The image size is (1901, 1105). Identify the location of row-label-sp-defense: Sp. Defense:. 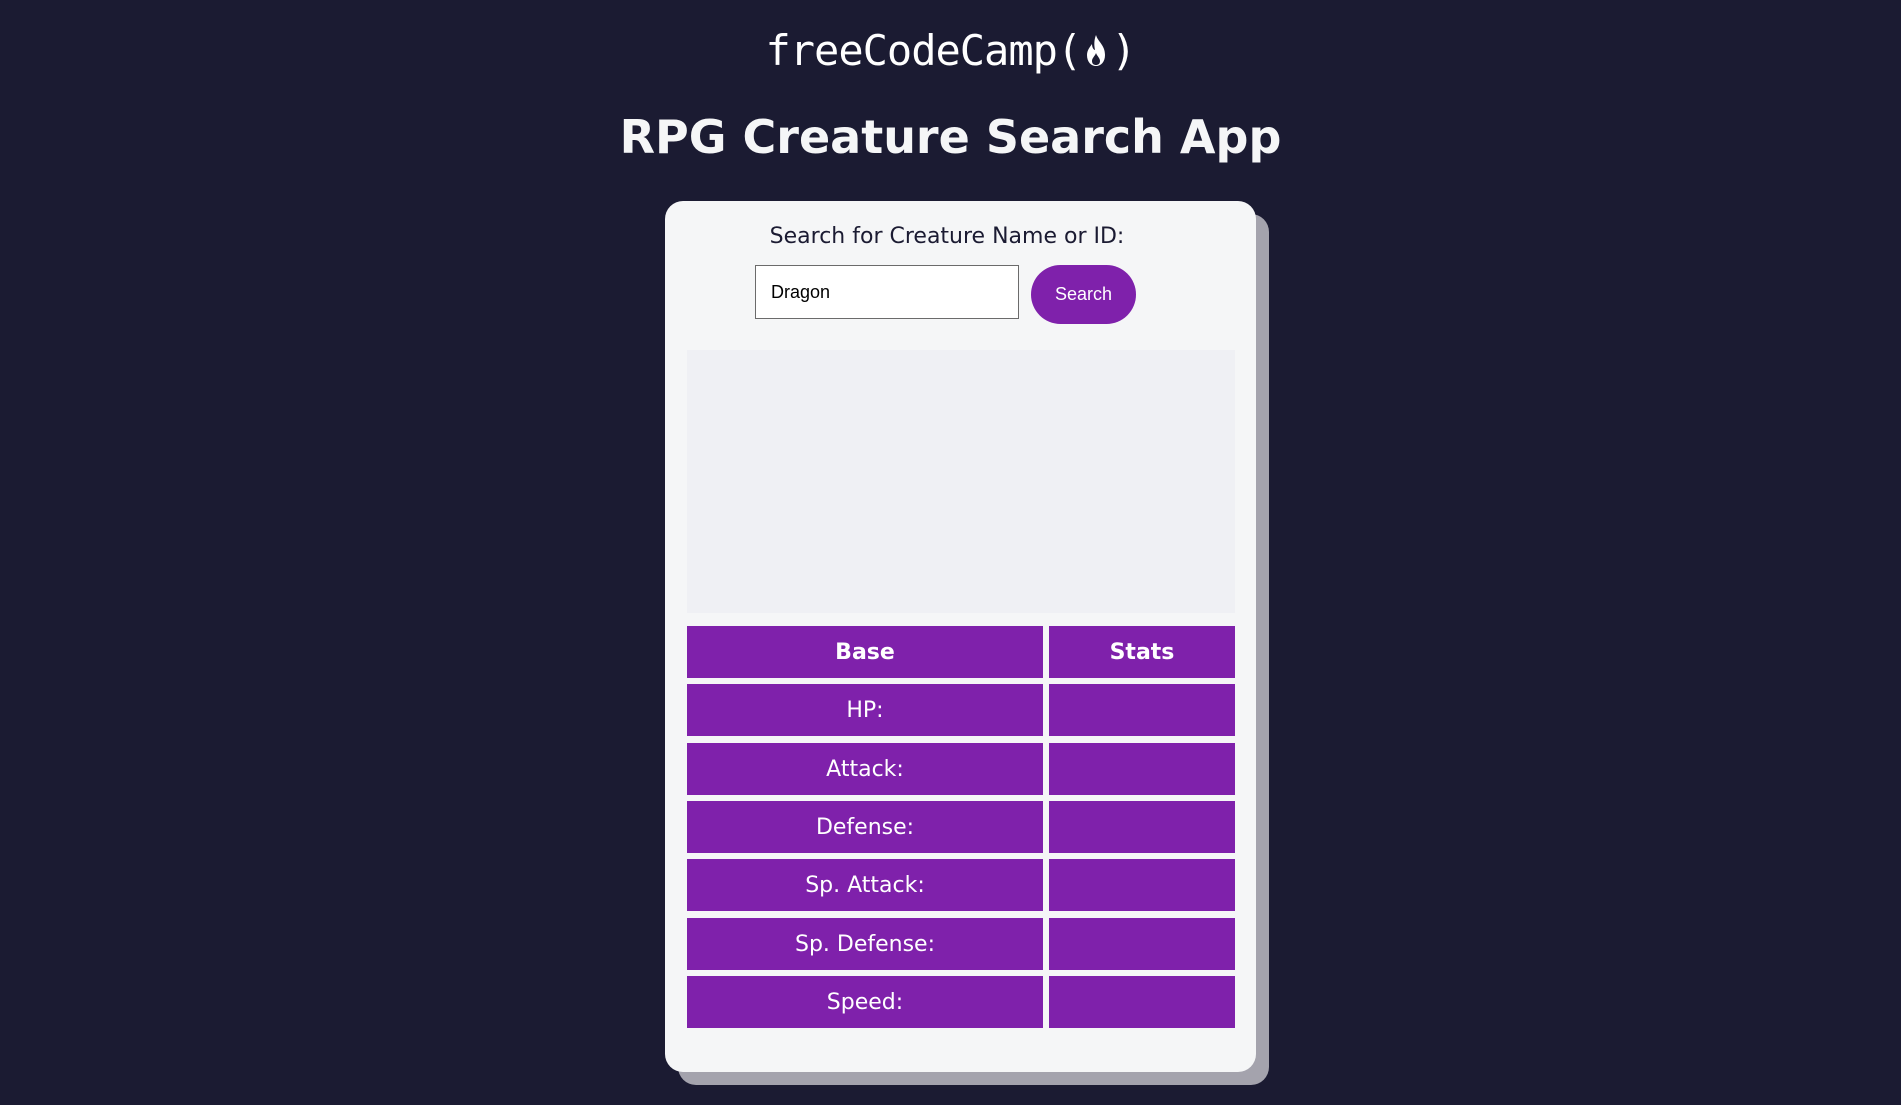
(865, 944).